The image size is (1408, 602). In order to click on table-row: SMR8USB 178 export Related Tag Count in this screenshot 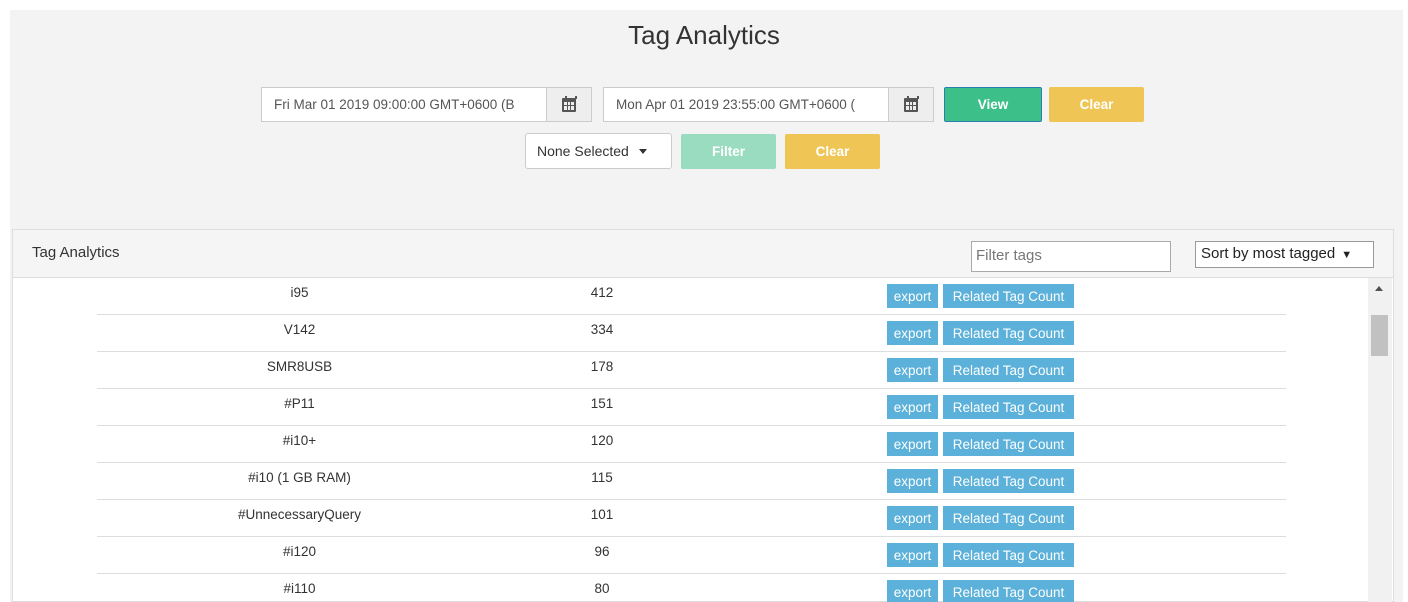, I will do `click(691, 370)`.